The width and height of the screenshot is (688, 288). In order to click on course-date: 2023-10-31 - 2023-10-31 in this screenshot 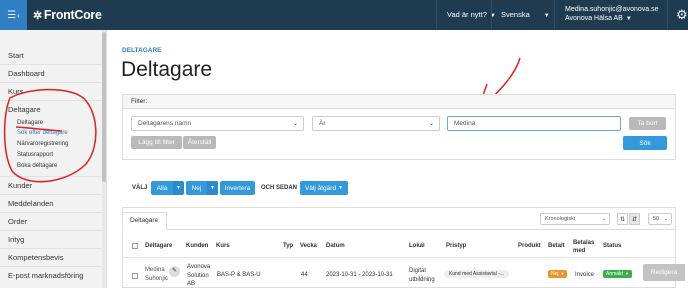, I will do `click(359, 275)`.